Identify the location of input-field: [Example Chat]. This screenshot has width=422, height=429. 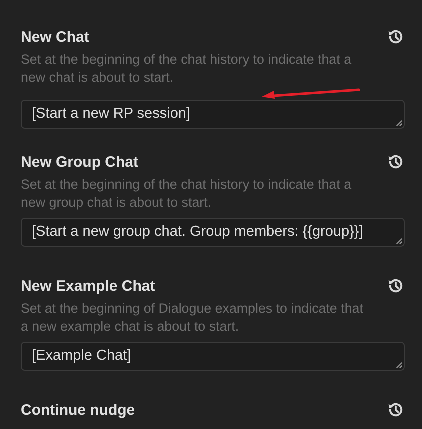
(213, 356).